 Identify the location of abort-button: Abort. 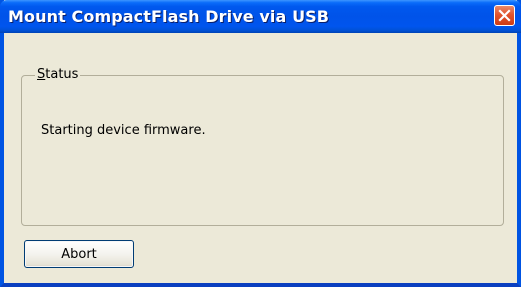
(79, 254).